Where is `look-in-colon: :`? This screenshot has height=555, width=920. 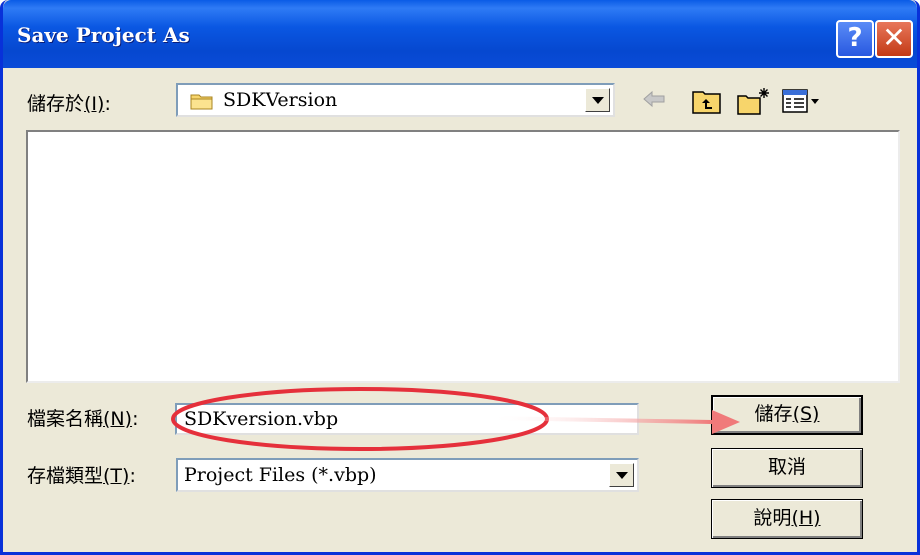
look-in-colon: : is located at coordinates (107, 104).